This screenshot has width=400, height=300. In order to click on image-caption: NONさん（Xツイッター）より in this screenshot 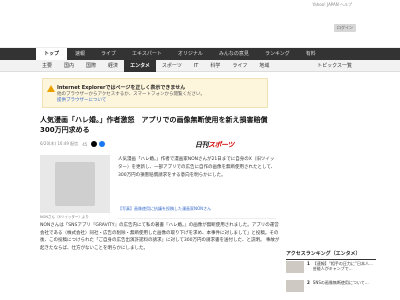, I will do `click(64, 217)`.